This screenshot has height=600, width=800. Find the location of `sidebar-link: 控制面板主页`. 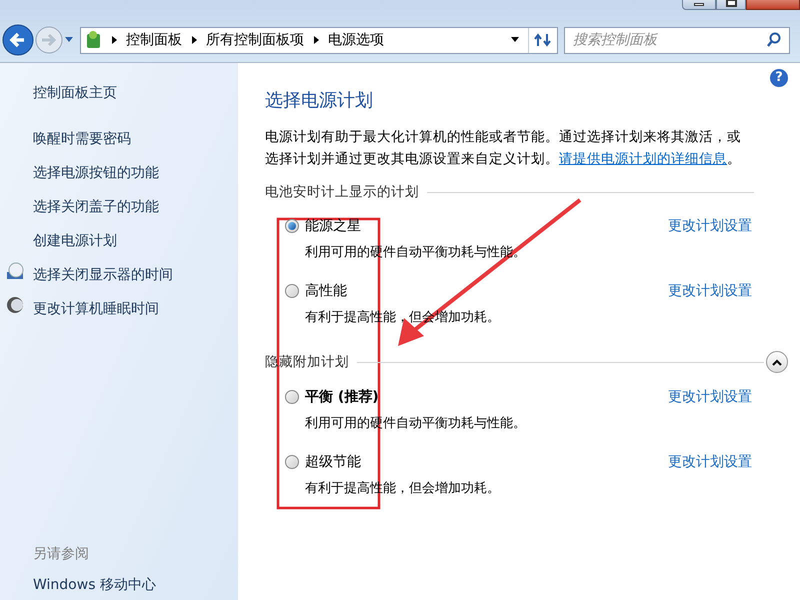

sidebar-link: 控制面板主页 is located at coordinates (135, 93).